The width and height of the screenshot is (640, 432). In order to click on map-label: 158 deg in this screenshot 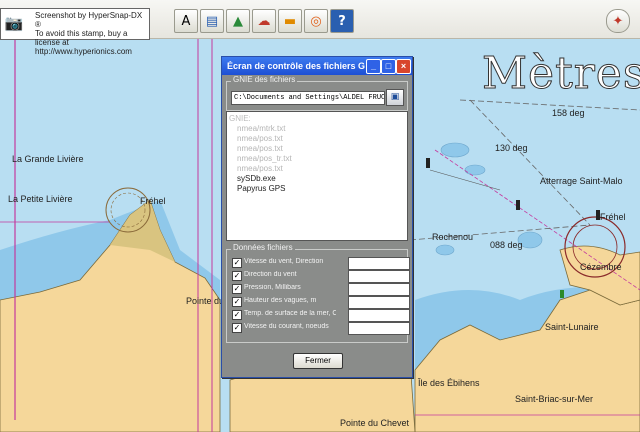, I will do `click(568, 113)`.